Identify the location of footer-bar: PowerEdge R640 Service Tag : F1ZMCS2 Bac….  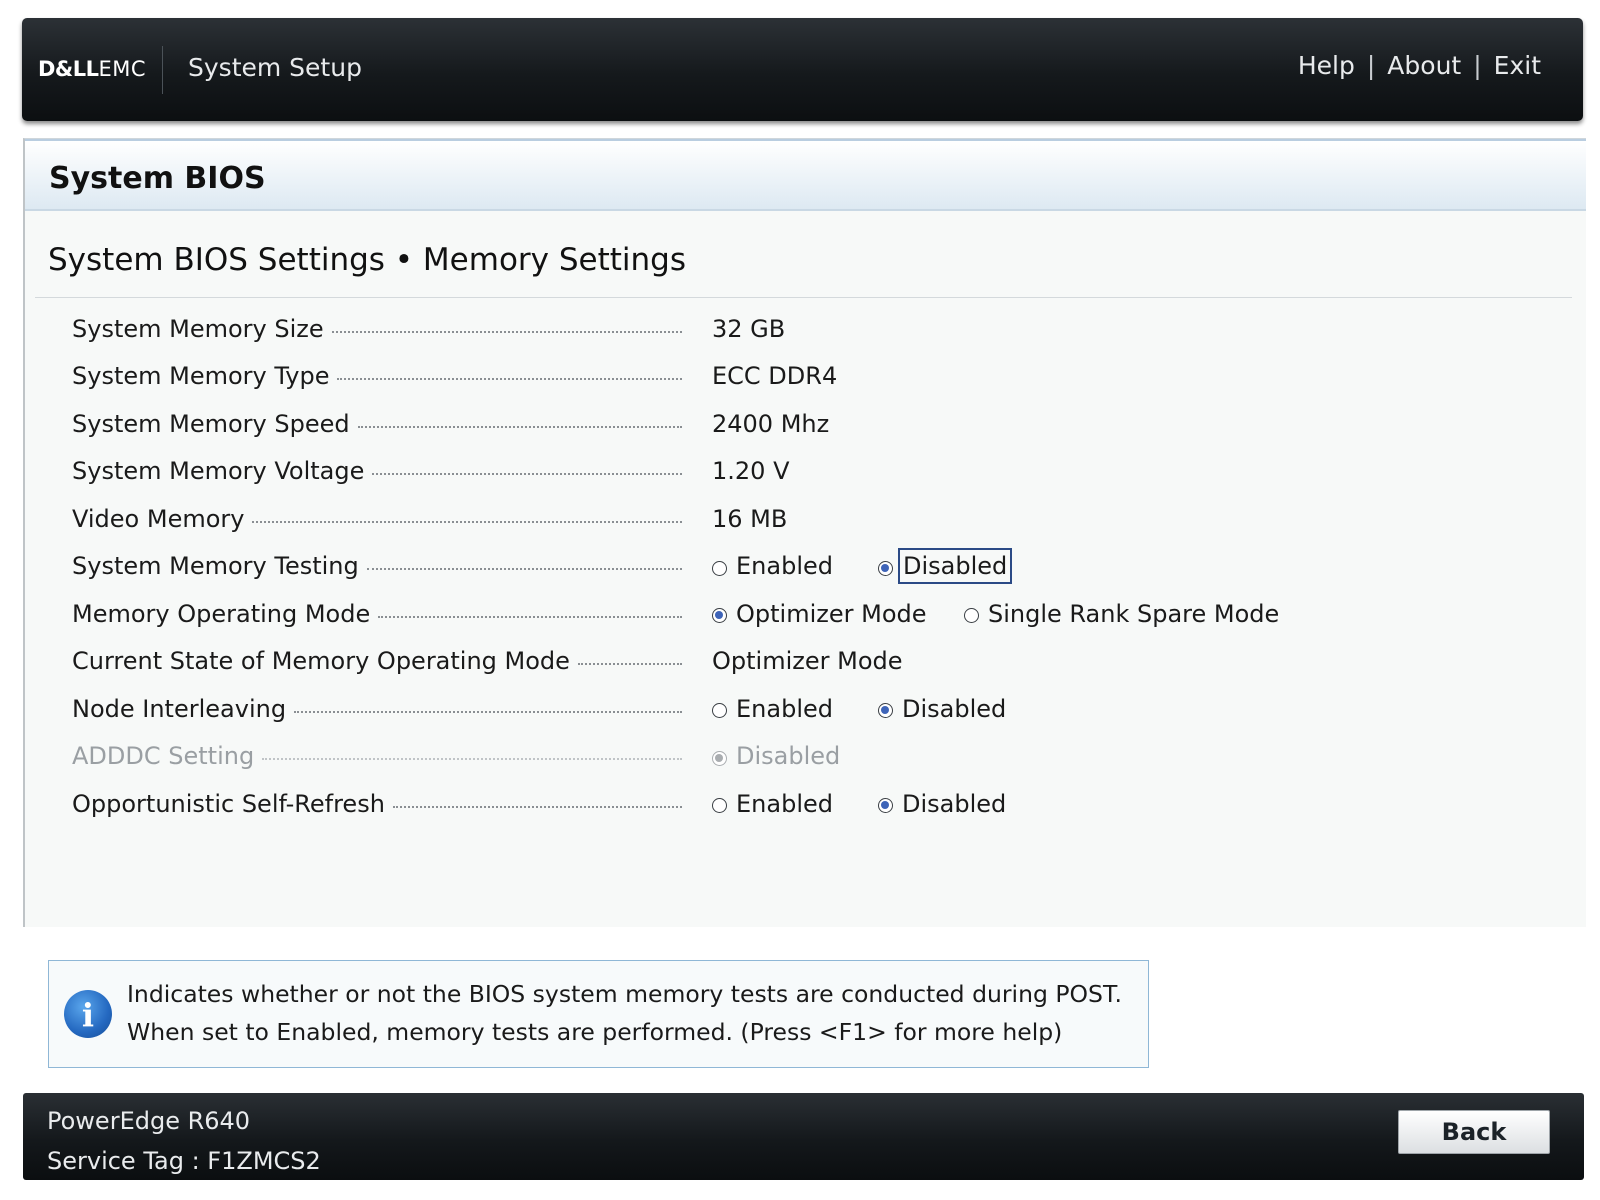
(803, 1136).